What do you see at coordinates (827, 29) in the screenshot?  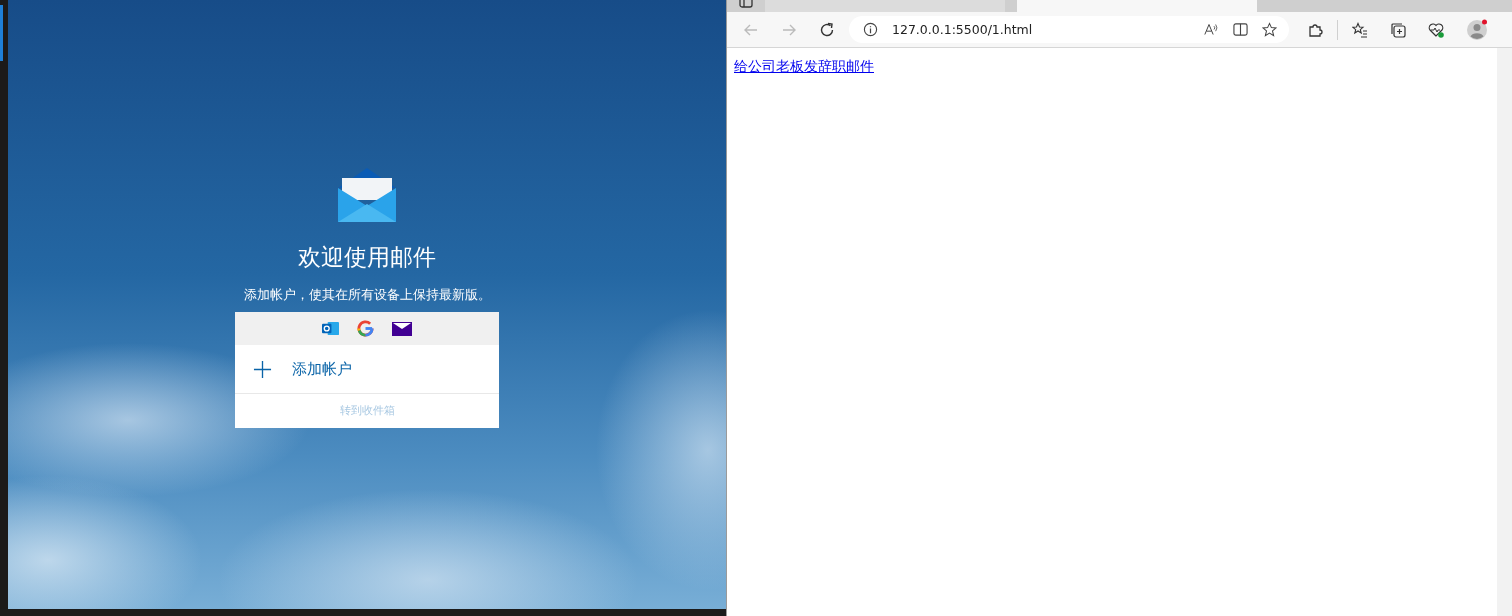 I see `refresh-icon` at bounding box center [827, 29].